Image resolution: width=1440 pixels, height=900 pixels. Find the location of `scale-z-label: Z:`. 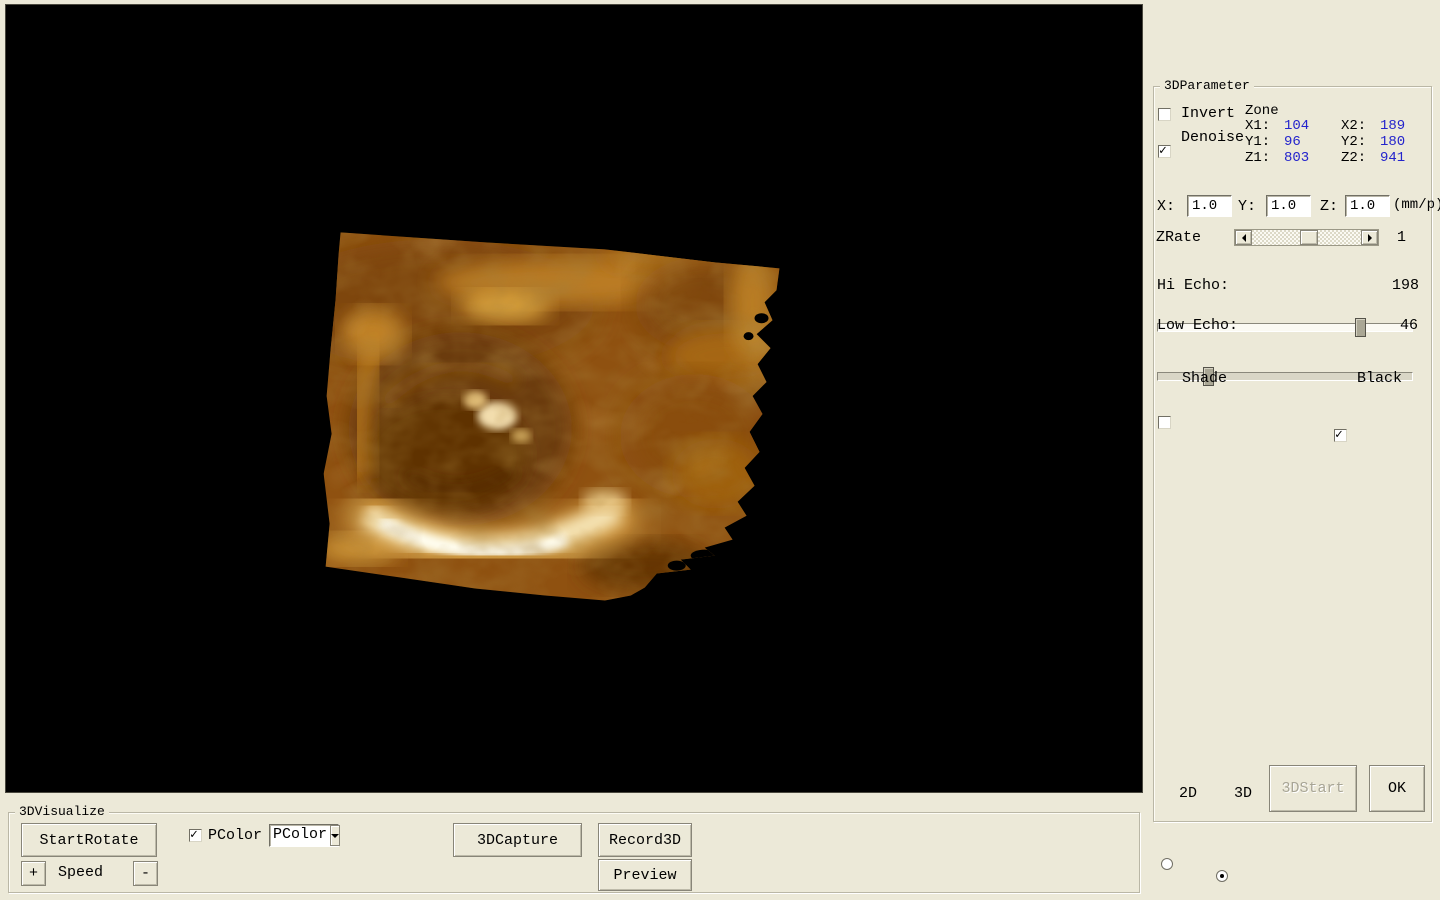

scale-z-label: Z: is located at coordinates (1329, 206).